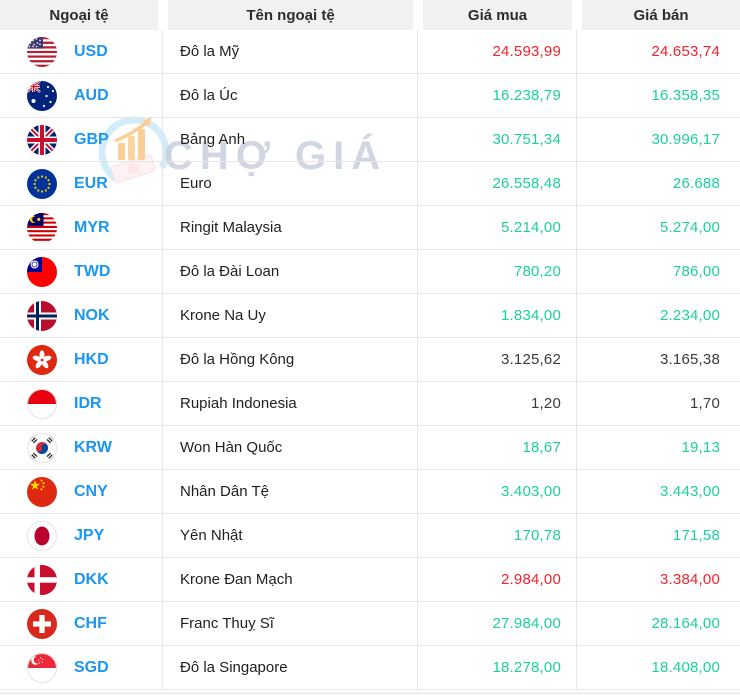 This screenshot has height=695, width=740. I want to click on currency-code: NOK, so click(92, 315).